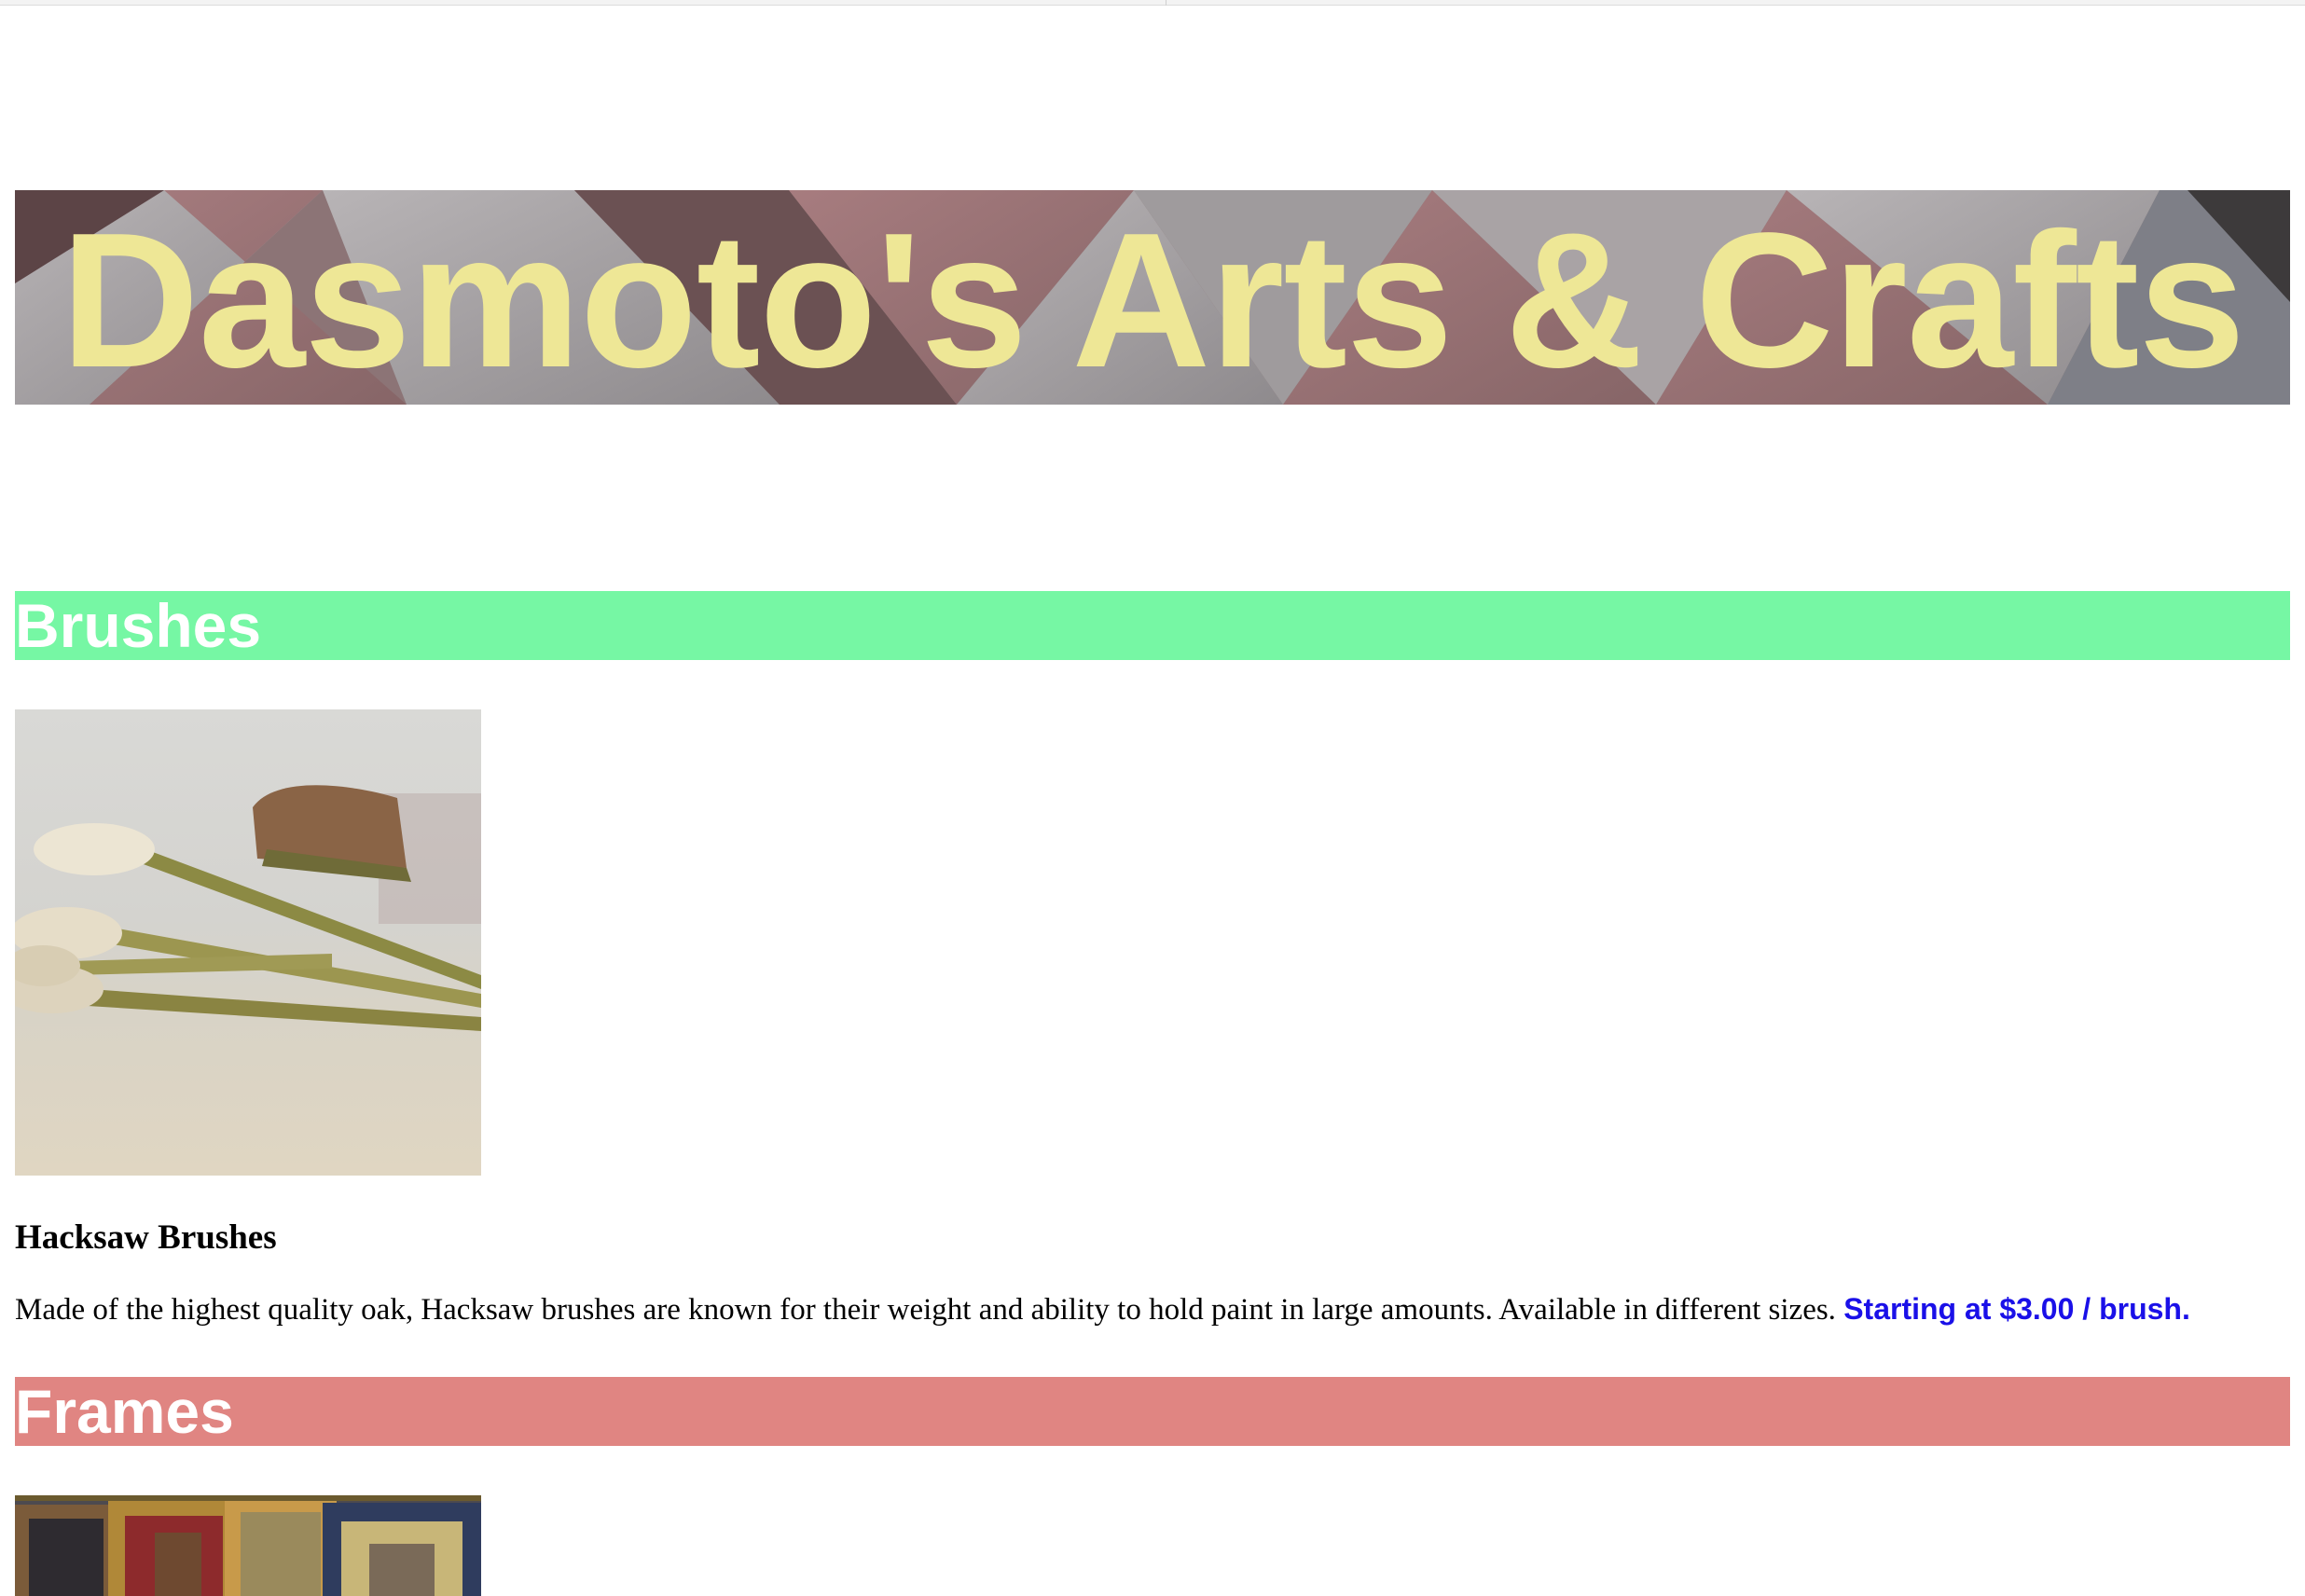  I want to click on frames-section-header: Frames, so click(1152, 1411).